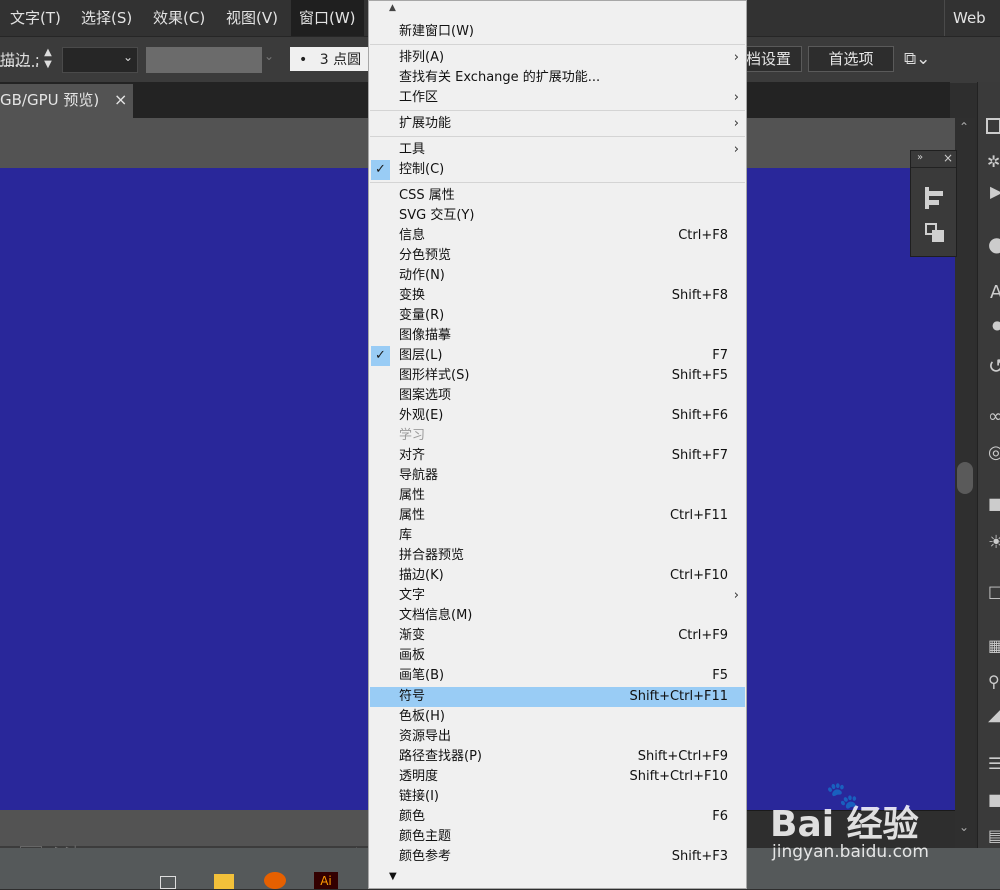 This screenshot has height=890, width=1000. What do you see at coordinates (179, 18) in the screenshot?
I see `menu-effect: 效果(C)` at bounding box center [179, 18].